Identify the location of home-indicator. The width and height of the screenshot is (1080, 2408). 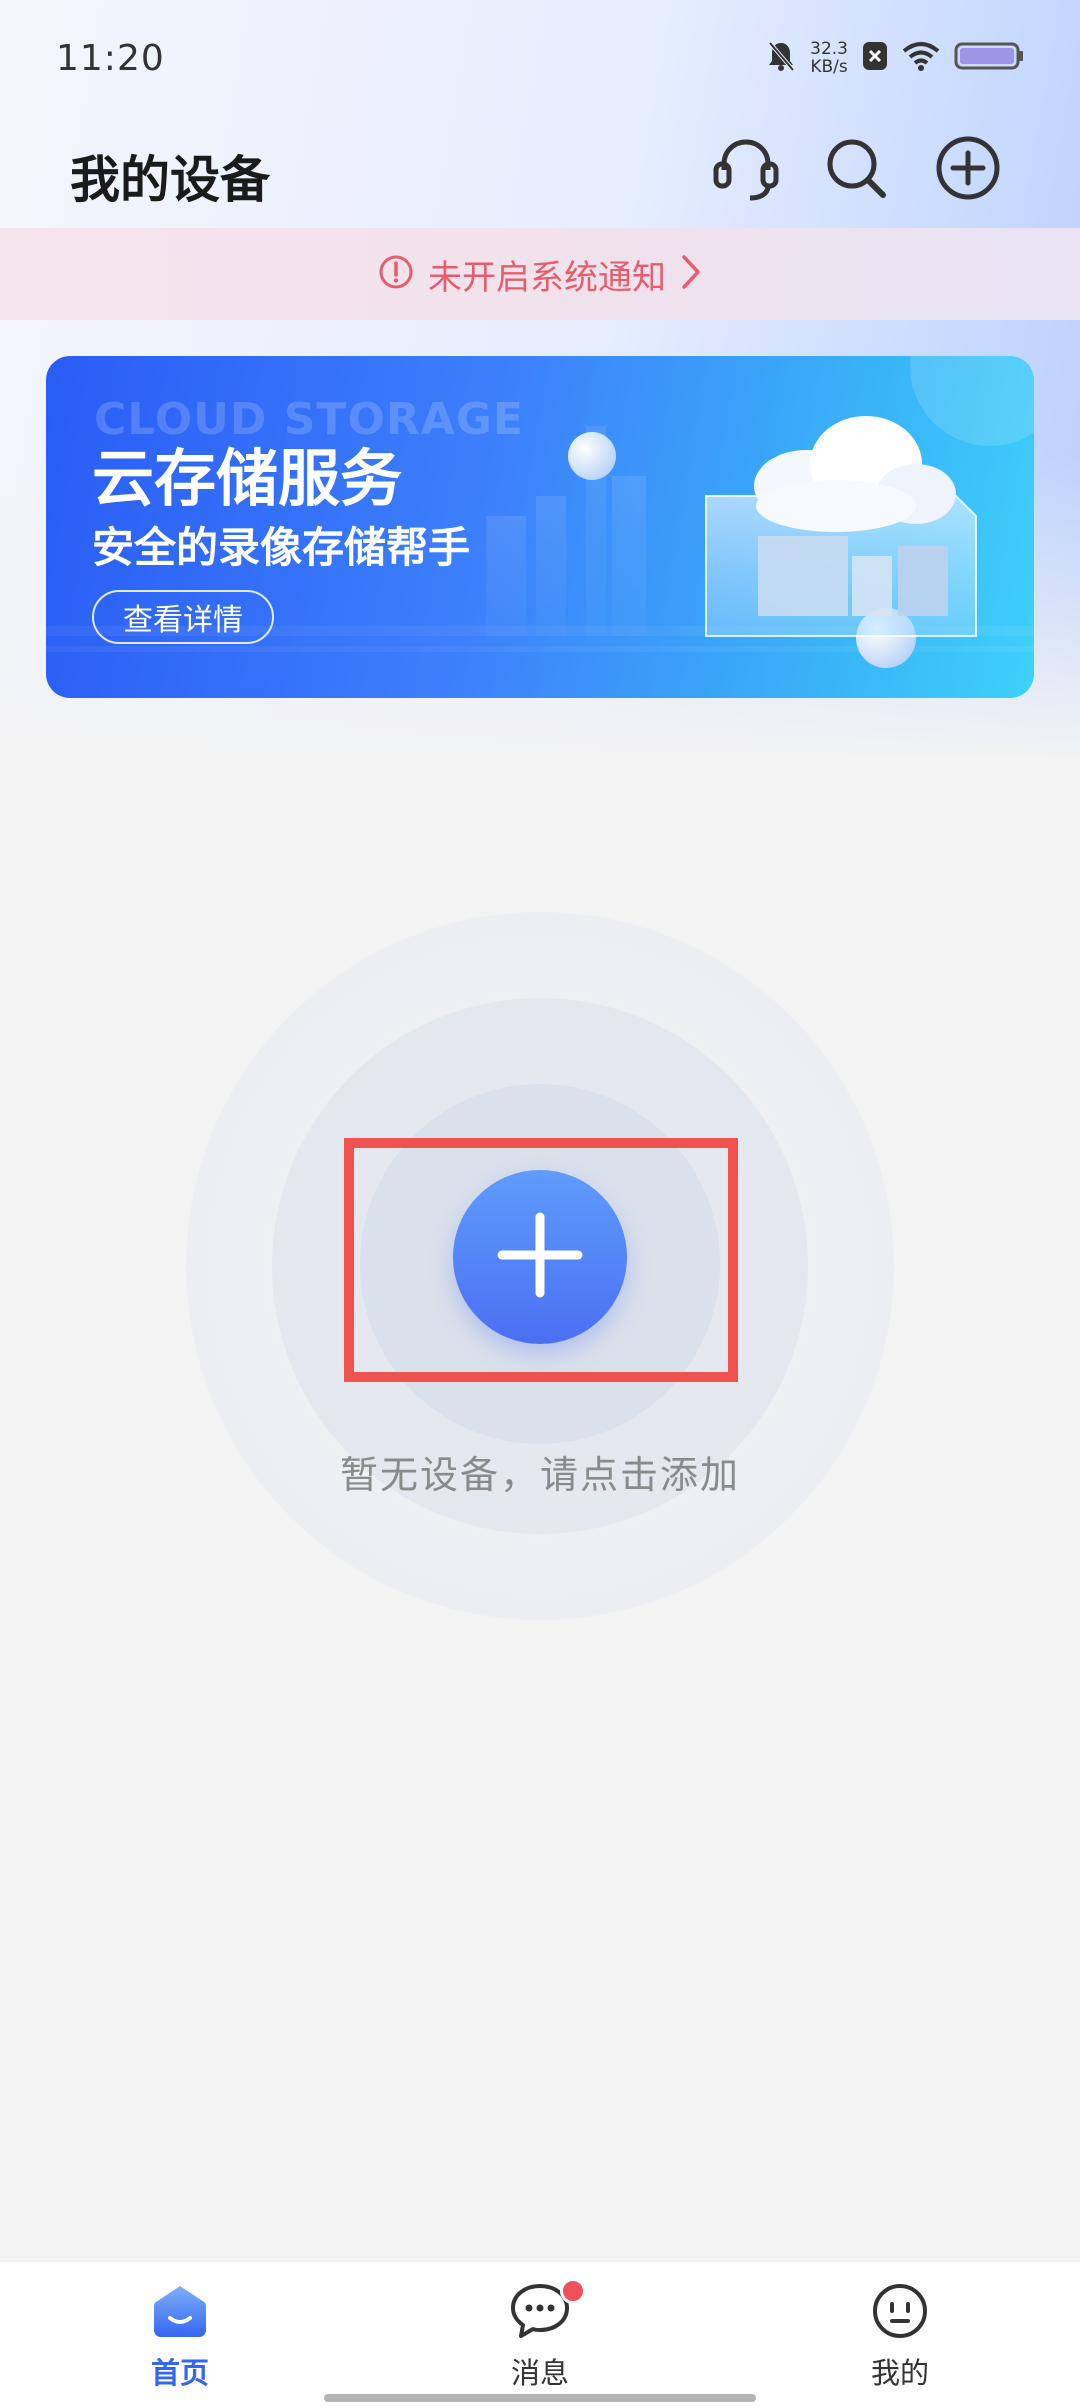
(540, 2398).